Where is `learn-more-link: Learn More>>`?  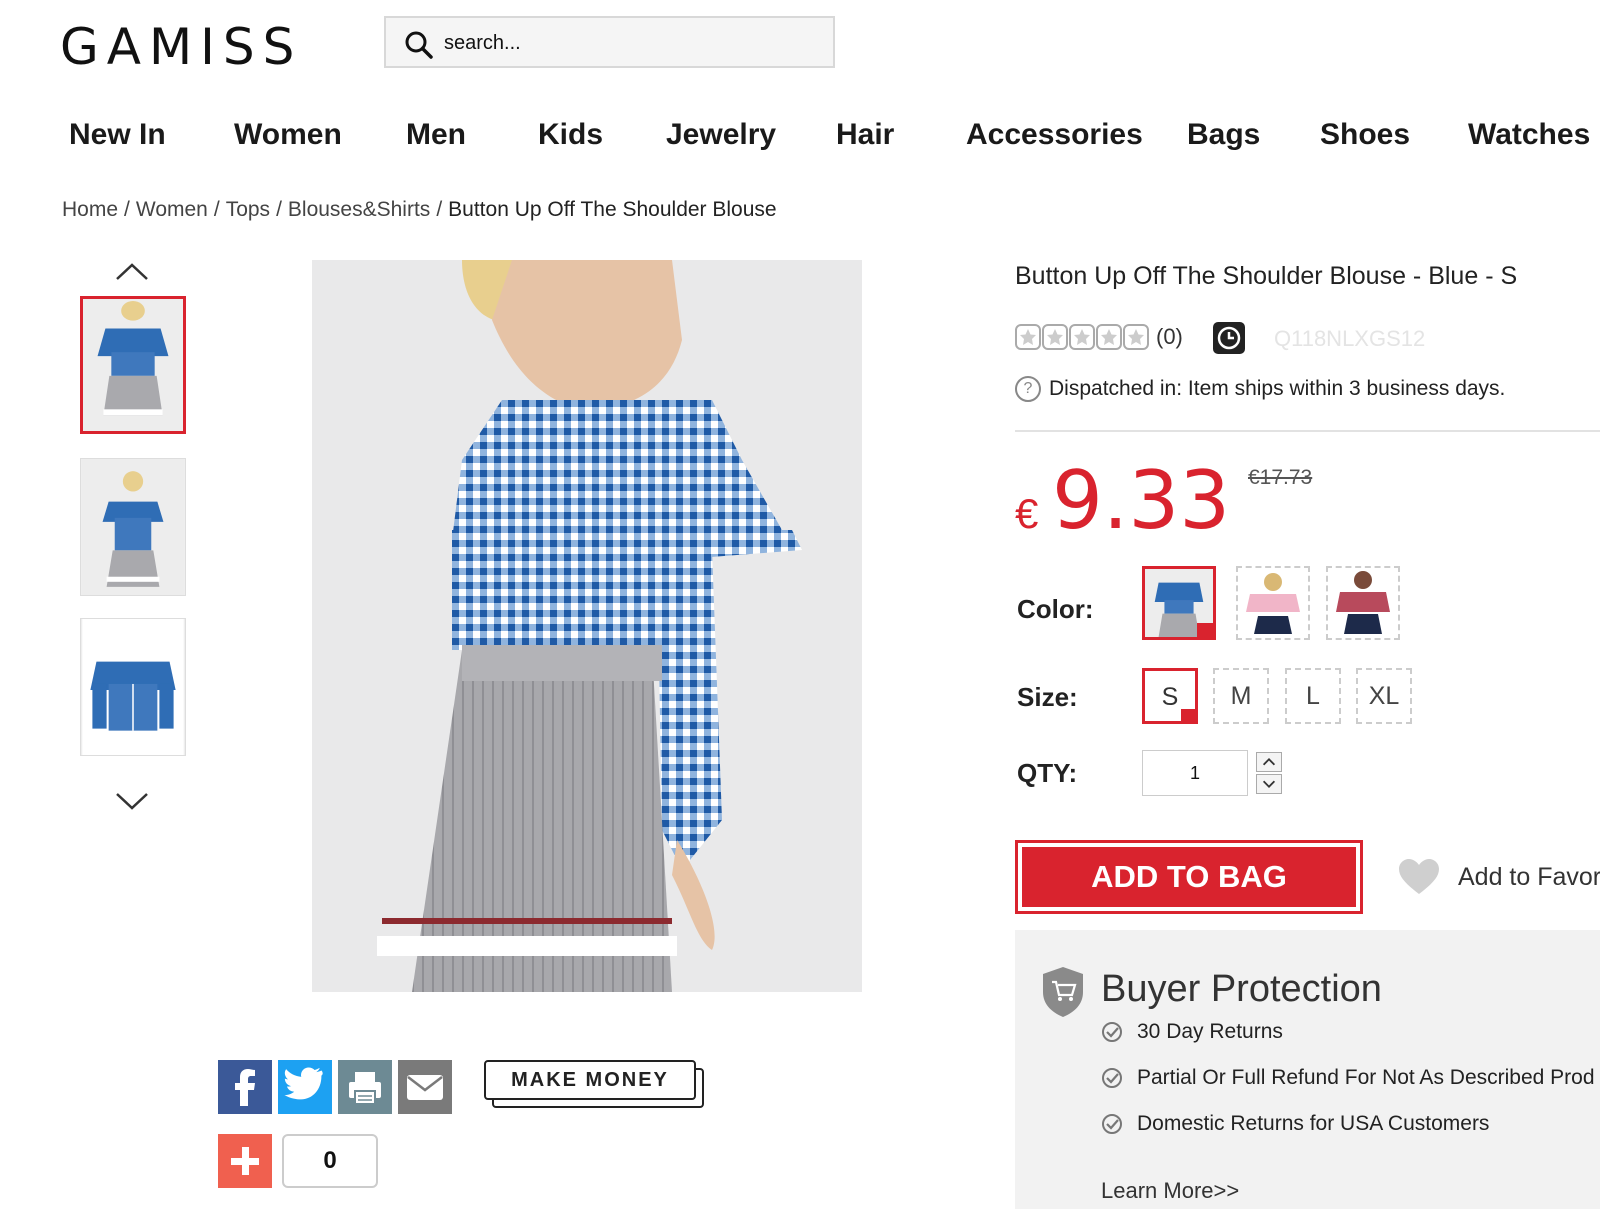 learn-more-link: Learn More>> is located at coordinates (1170, 1191).